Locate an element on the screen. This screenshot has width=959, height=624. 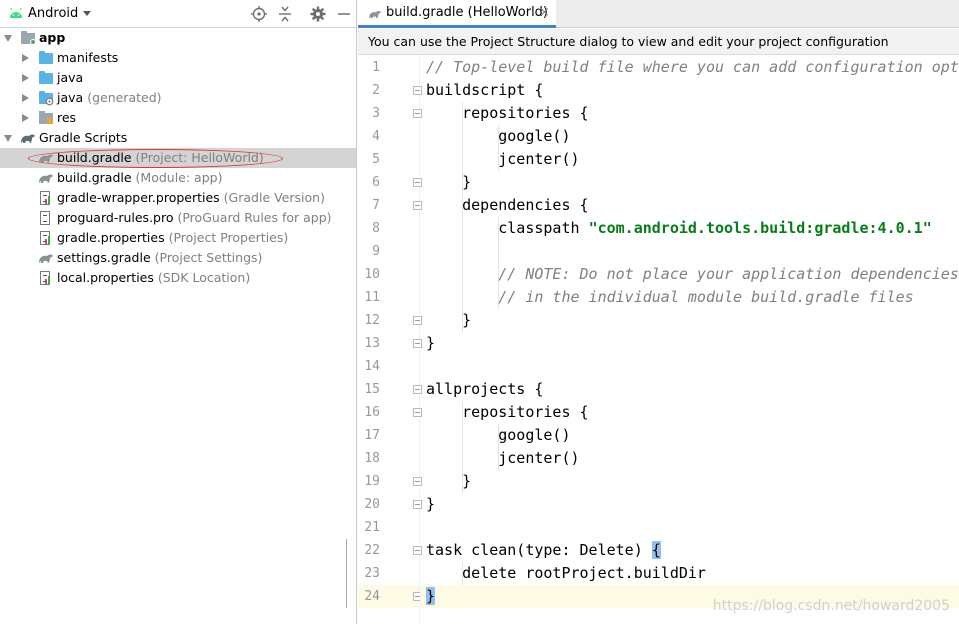
scope-marker is located at coordinates (346, 573).